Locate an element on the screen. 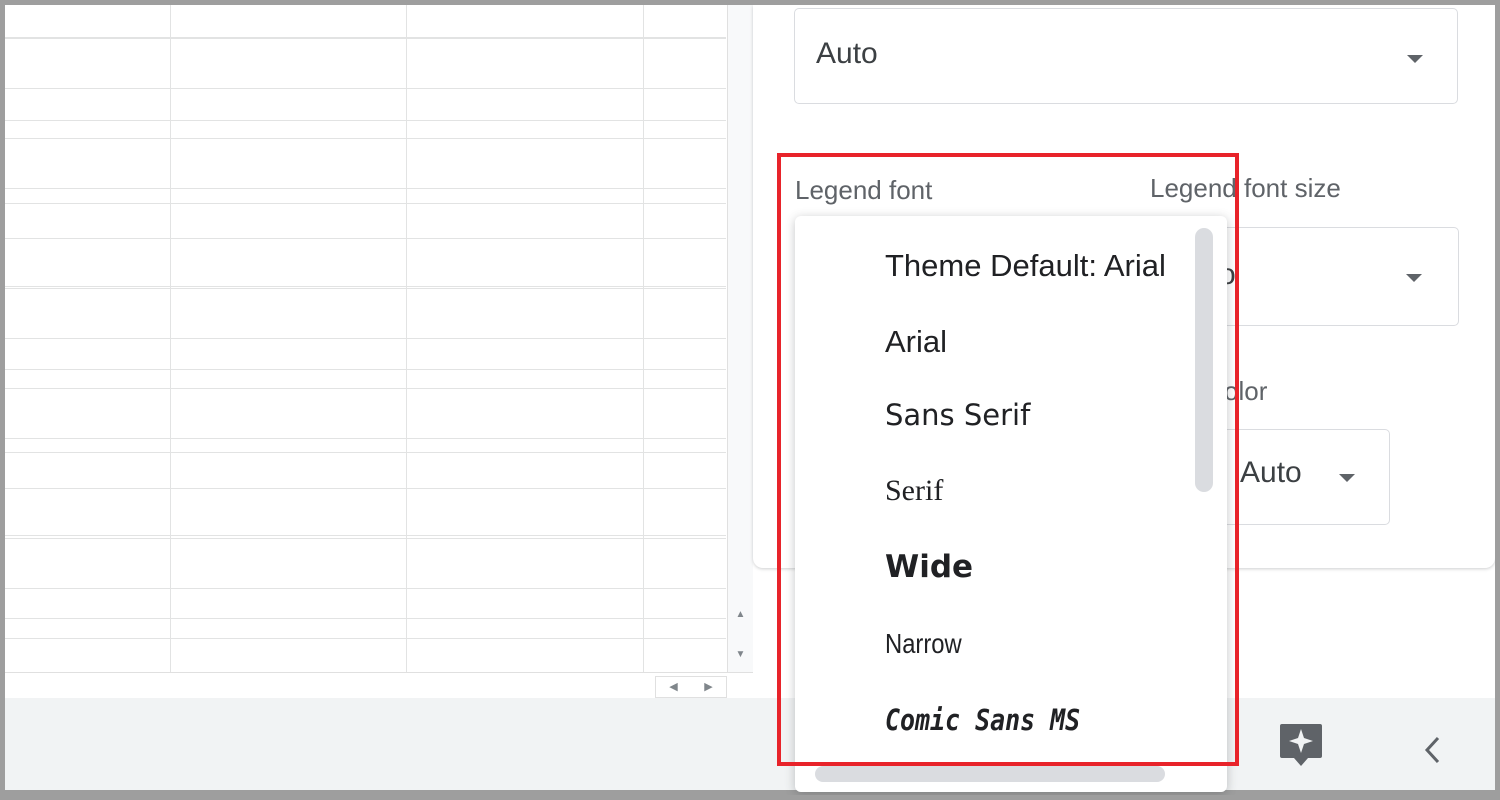 The image size is (1500, 800). font-option-serif: Serif is located at coordinates (914, 491).